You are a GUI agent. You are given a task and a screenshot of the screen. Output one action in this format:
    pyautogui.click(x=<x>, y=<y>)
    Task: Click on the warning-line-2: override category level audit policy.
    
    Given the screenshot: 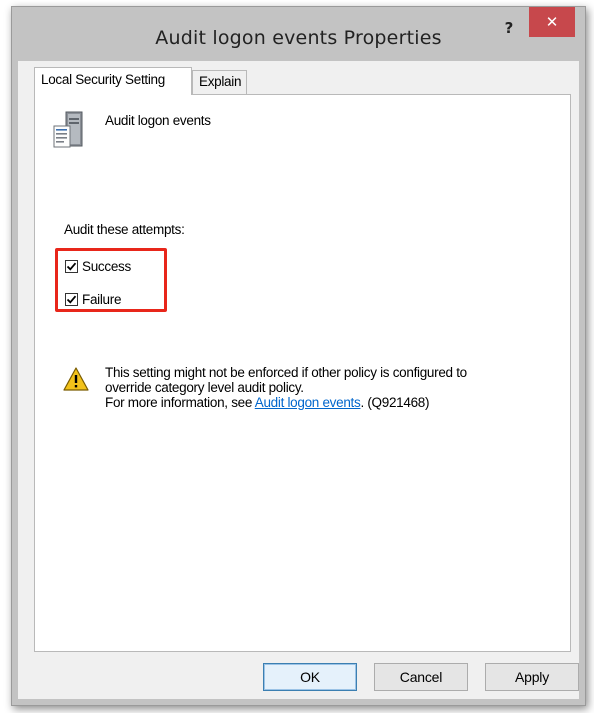 What is the action you would take?
    pyautogui.click(x=204, y=387)
    